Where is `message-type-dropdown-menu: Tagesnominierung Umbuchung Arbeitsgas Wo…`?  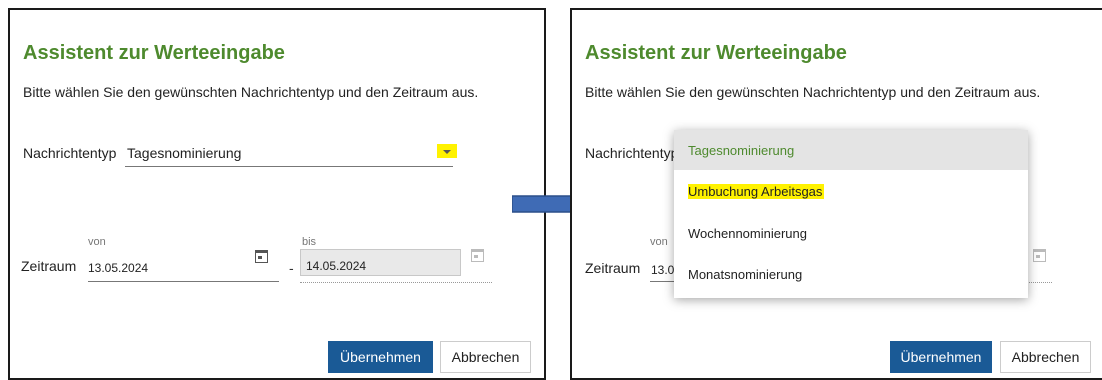 message-type-dropdown-menu: Tagesnominierung Umbuchung Arbeitsgas Wo… is located at coordinates (851, 214).